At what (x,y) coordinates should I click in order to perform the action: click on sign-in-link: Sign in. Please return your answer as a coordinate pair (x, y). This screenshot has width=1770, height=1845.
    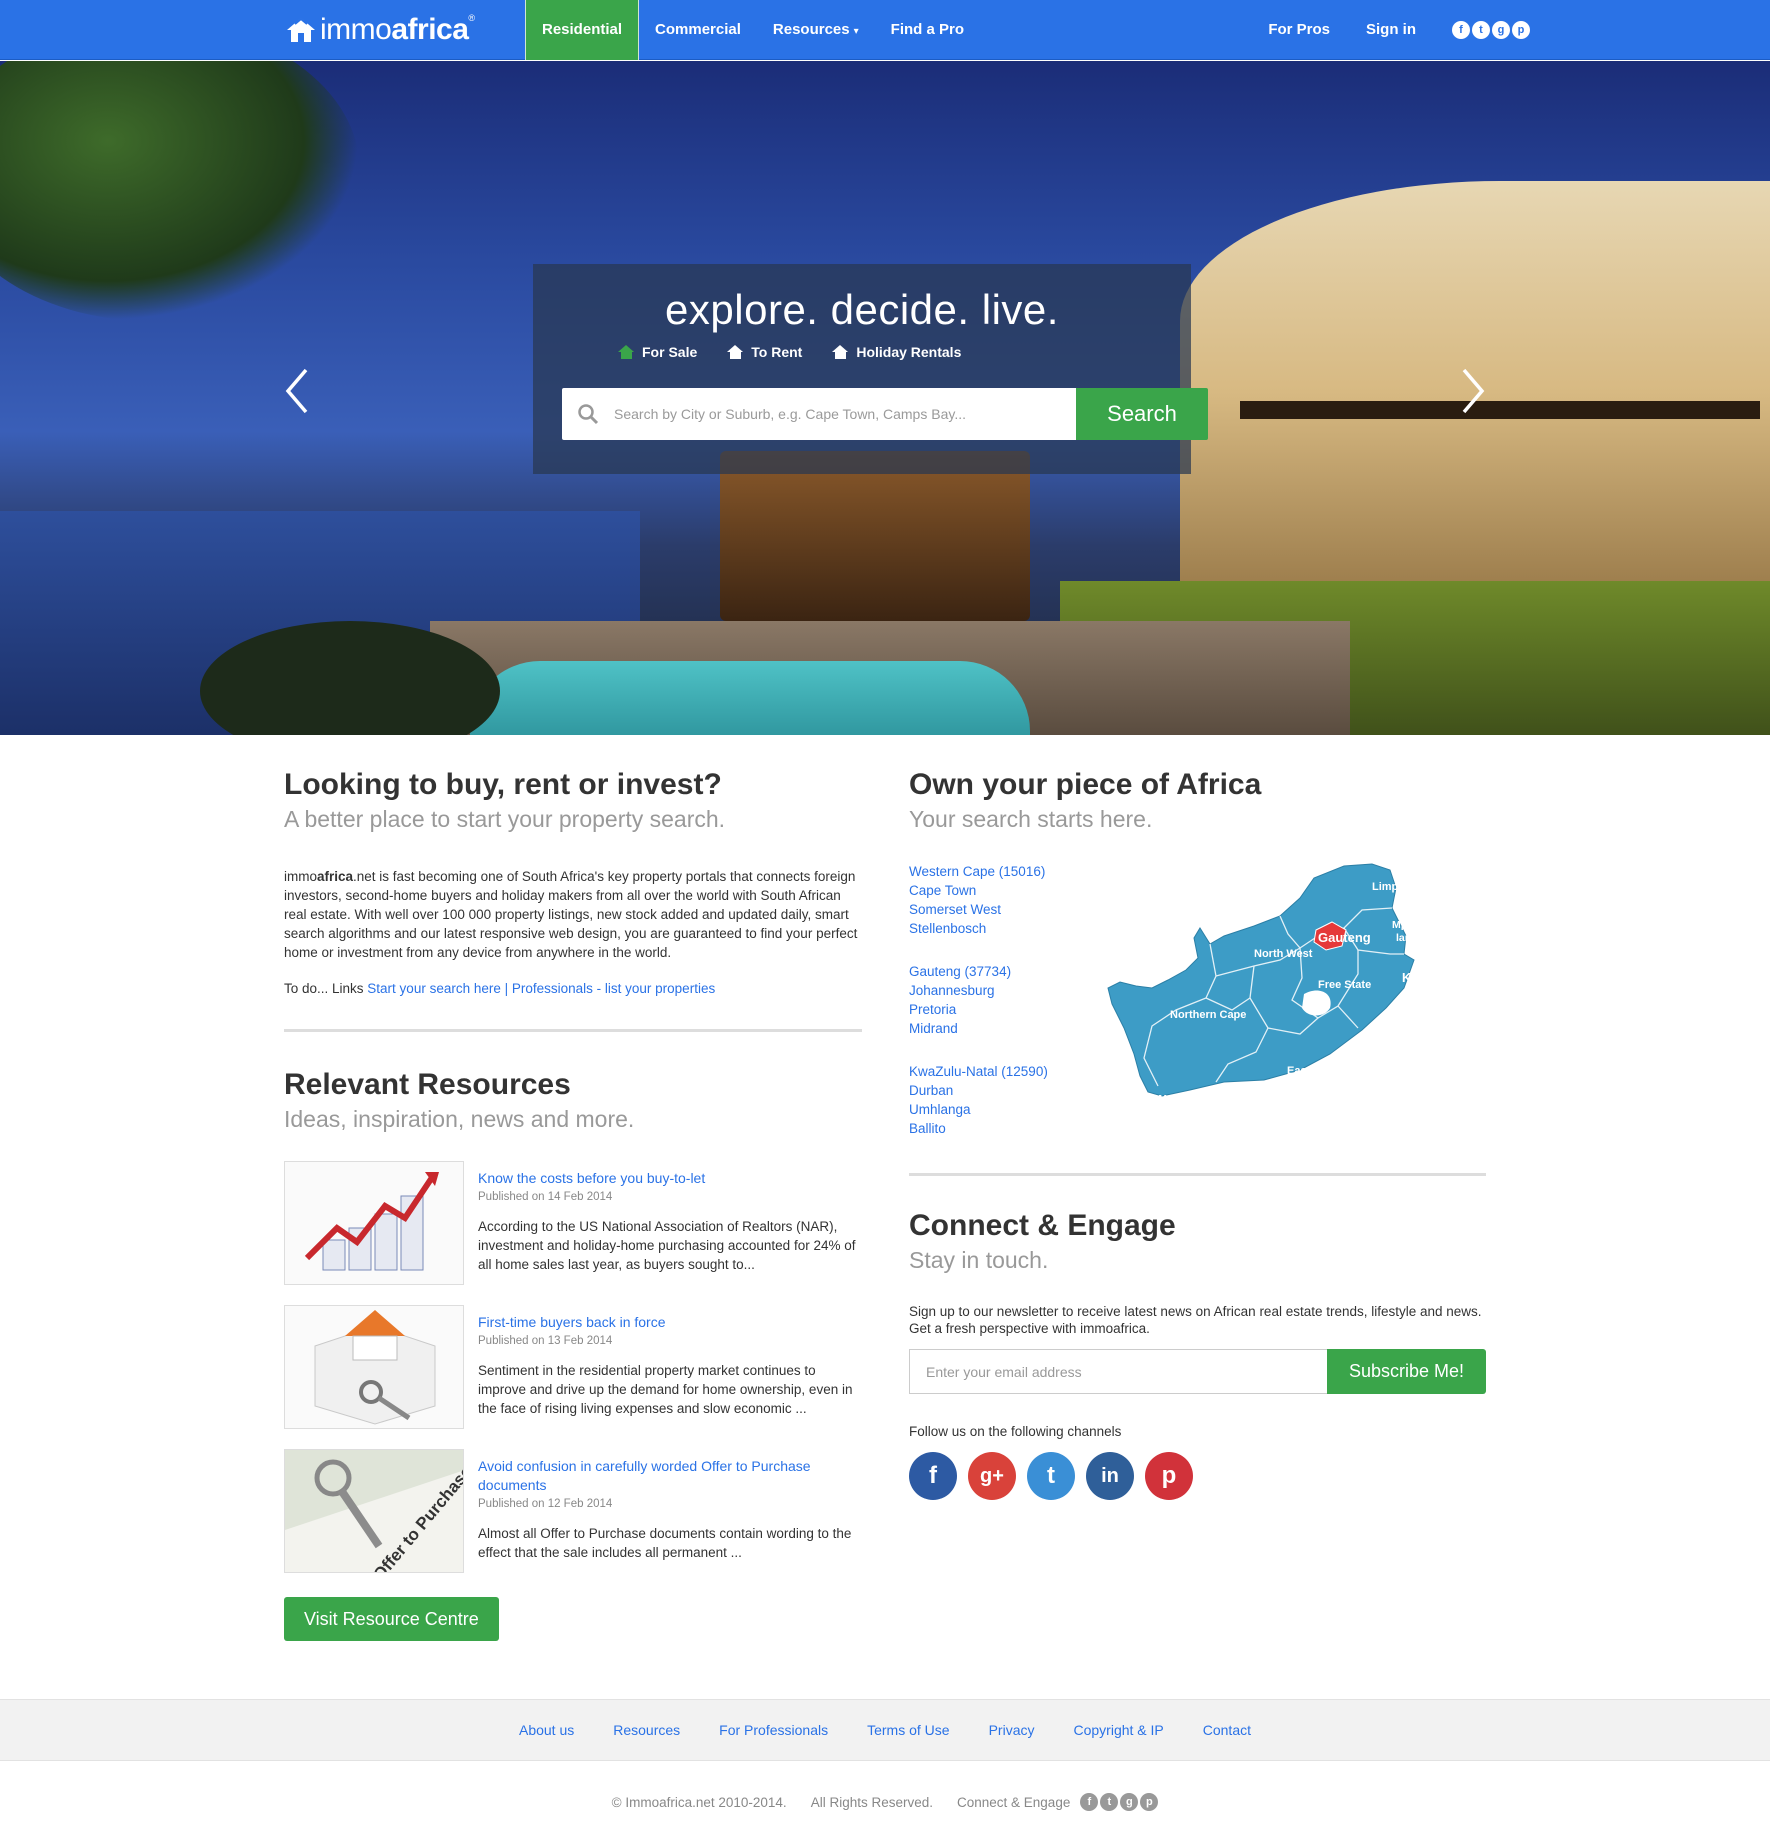
    Looking at the image, I should click on (1391, 30).